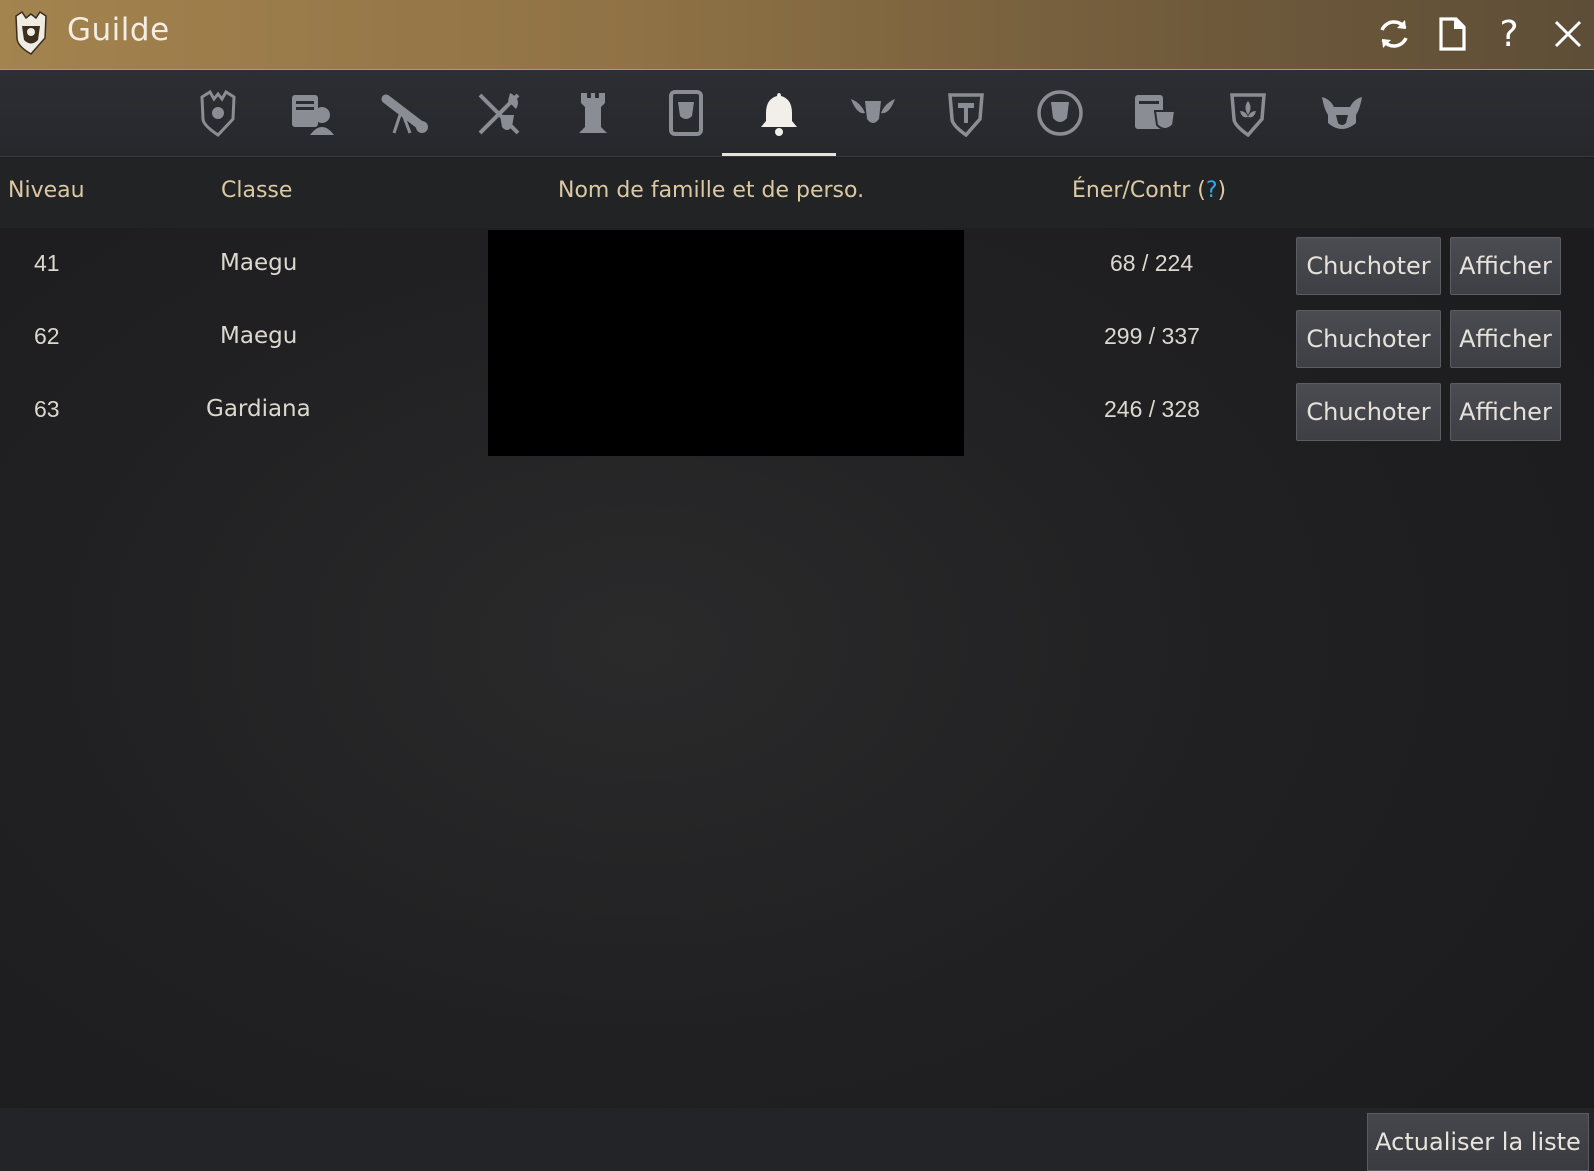  I want to click on contract-crest-icon, so click(1156, 112).